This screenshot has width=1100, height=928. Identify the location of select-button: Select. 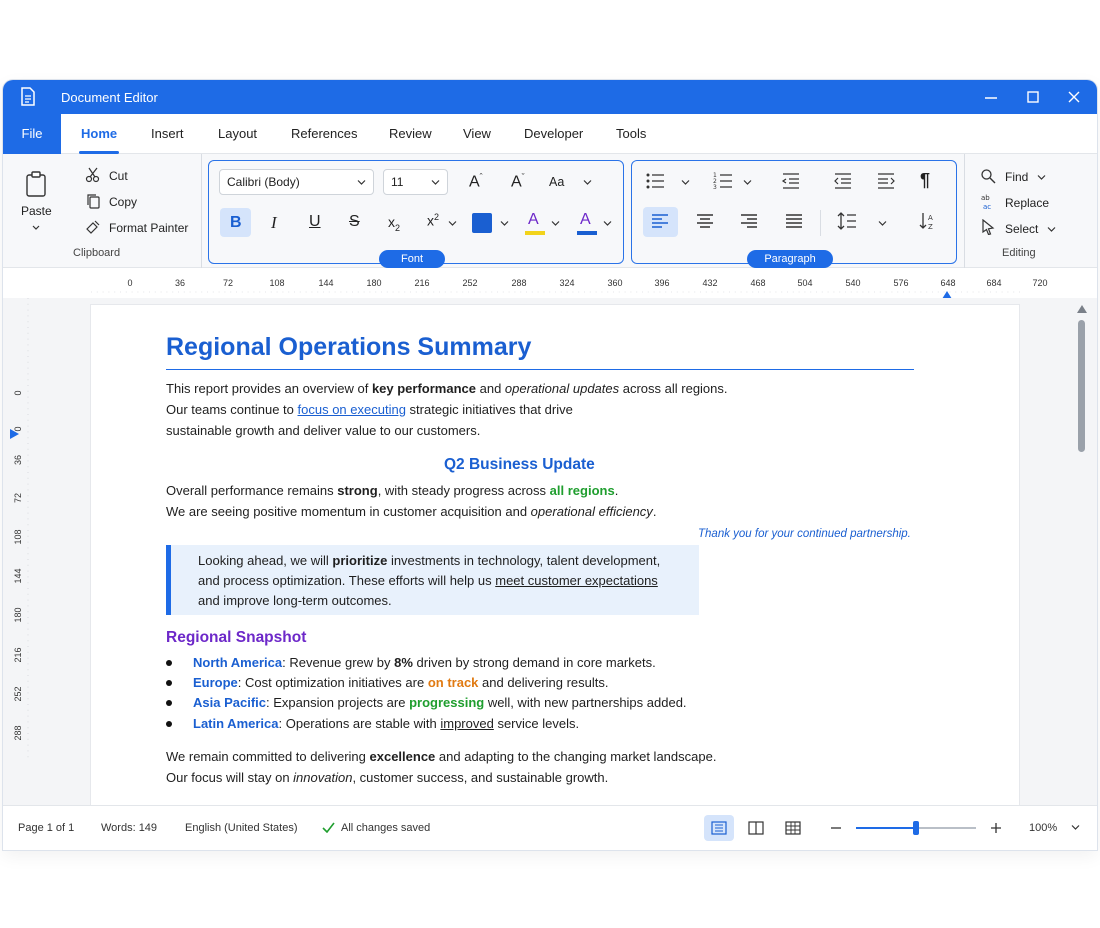
(1021, 229).